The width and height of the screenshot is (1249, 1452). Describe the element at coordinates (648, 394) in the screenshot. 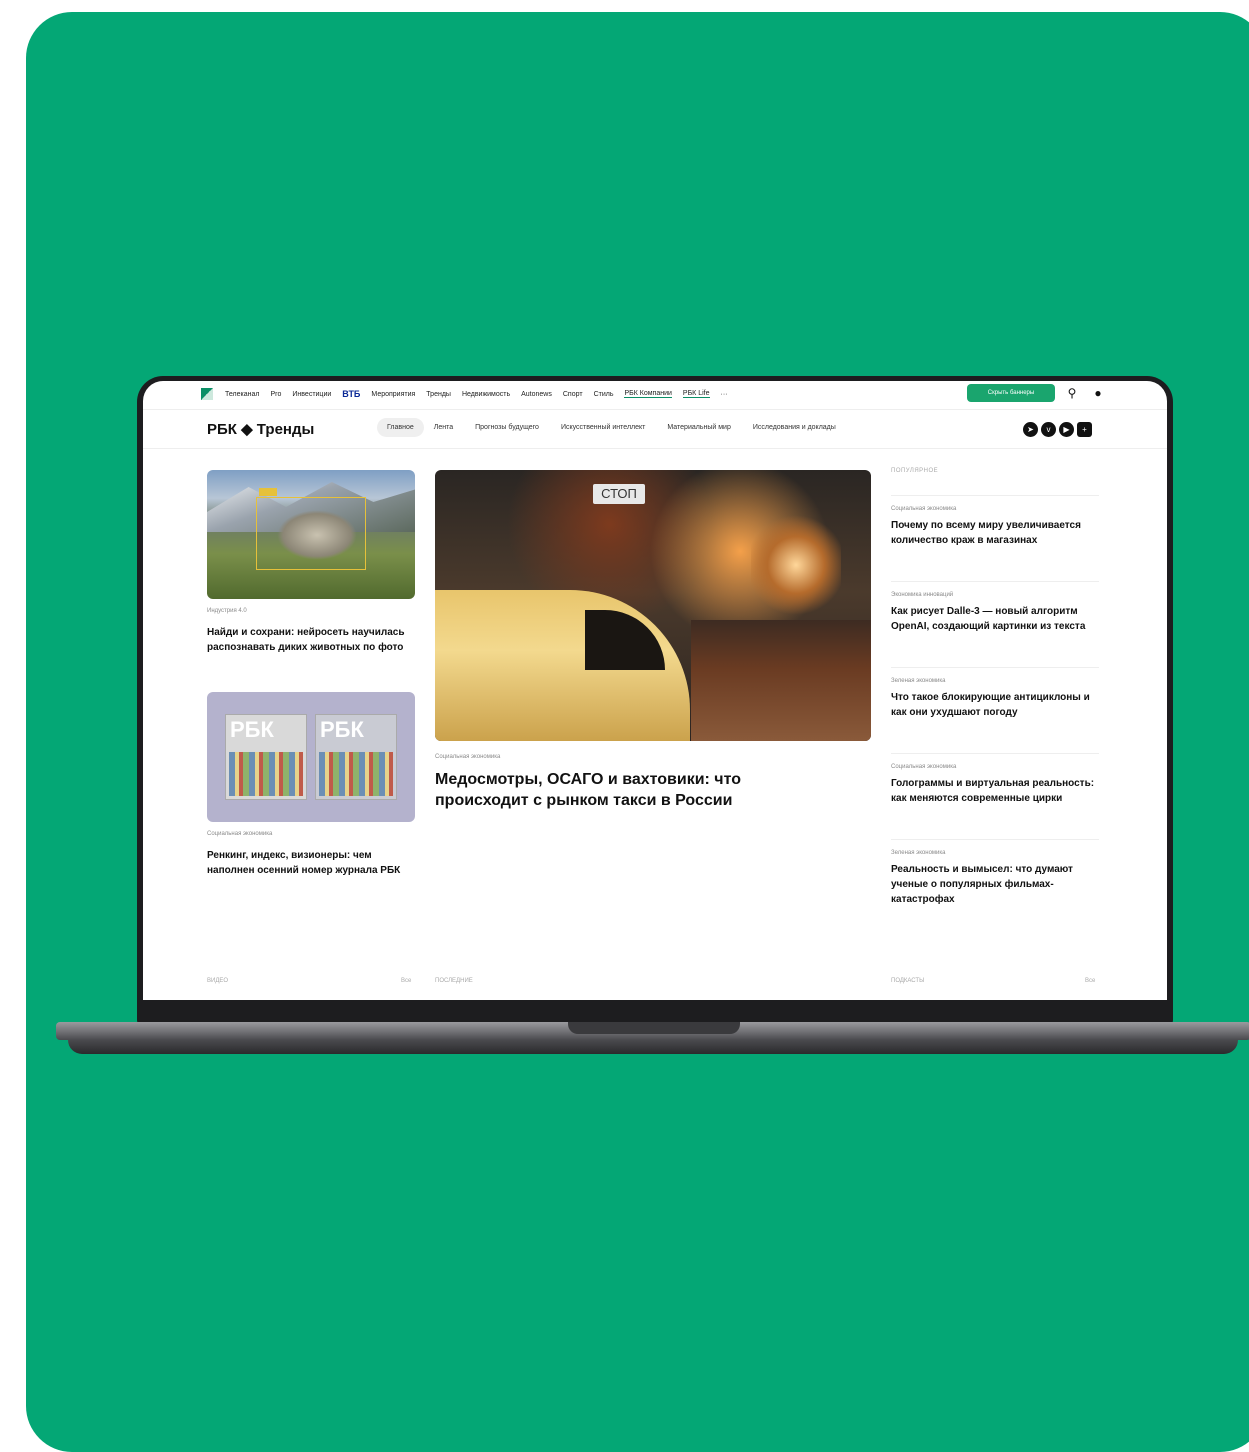

I see `topnav-item-companies: РБК Компании` at that location.